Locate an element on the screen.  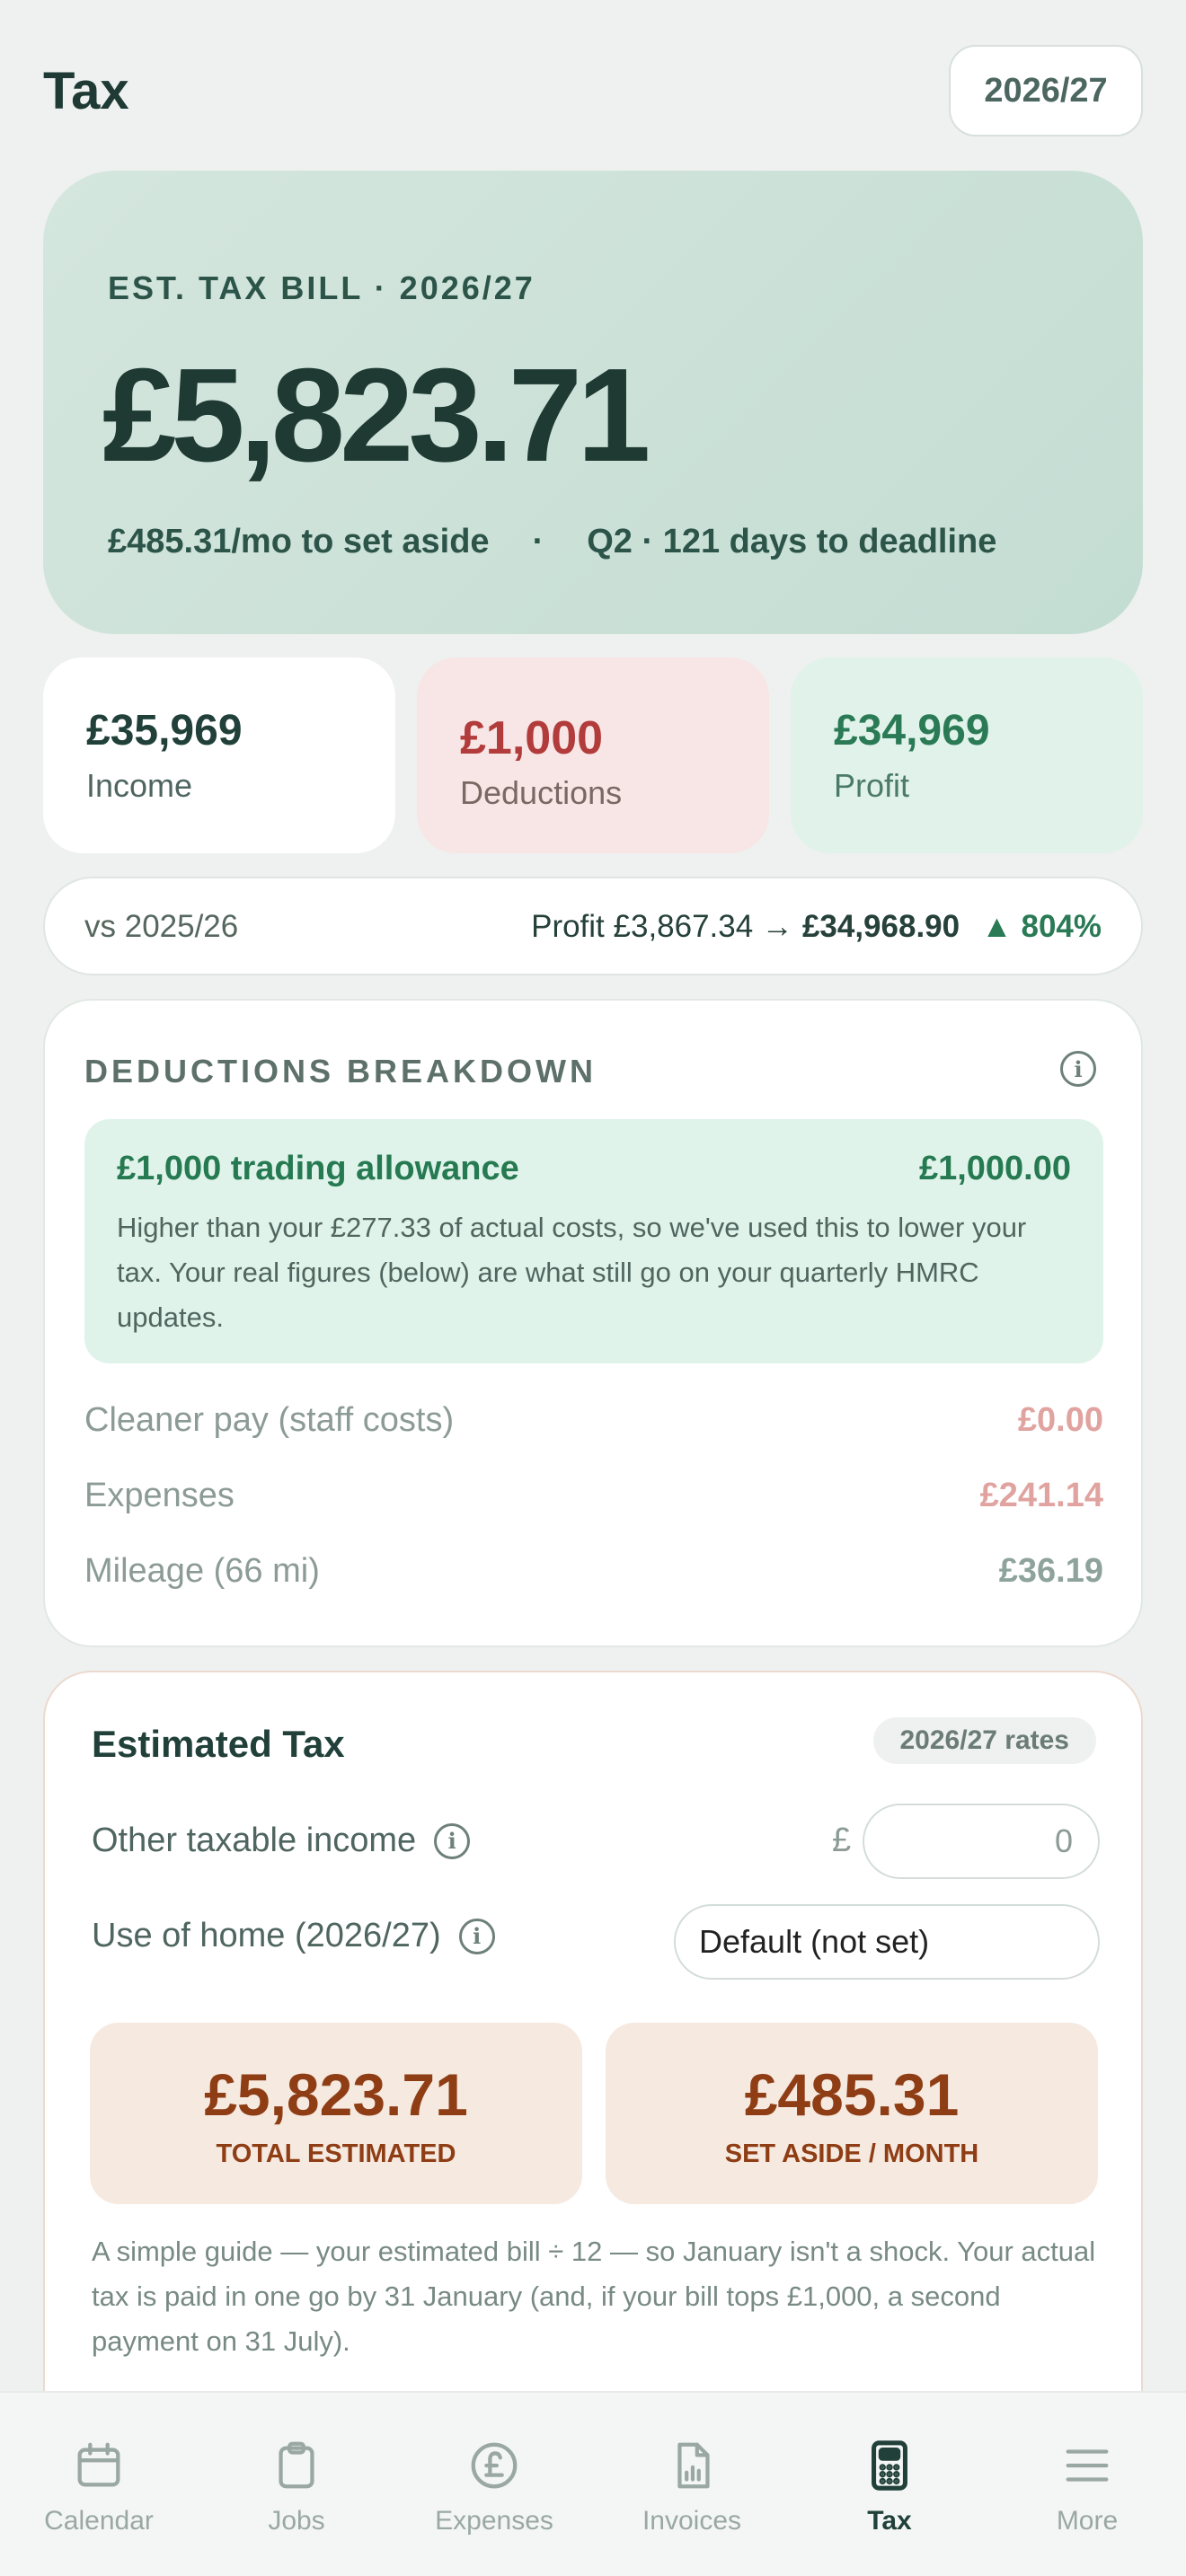
nav-item-expenses: Expenses is located at coordinates (494, 2487).